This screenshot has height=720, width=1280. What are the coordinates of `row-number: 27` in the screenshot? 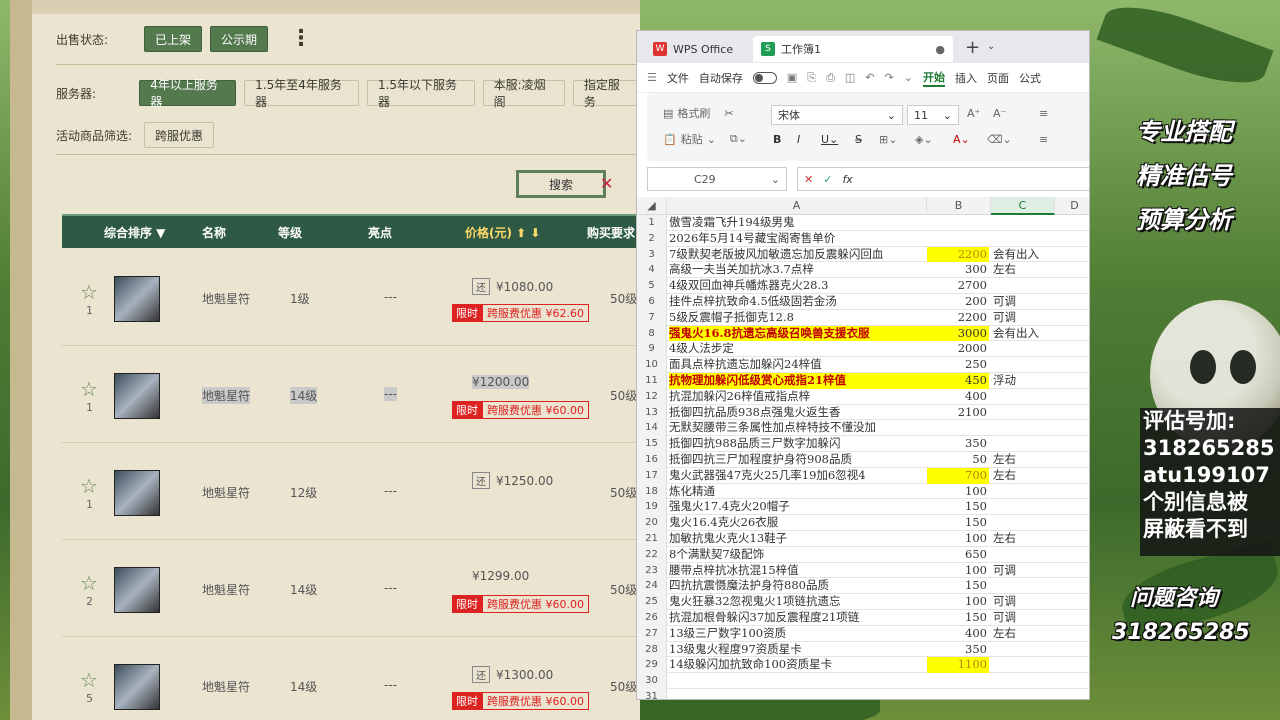 It's located at (652, 633).